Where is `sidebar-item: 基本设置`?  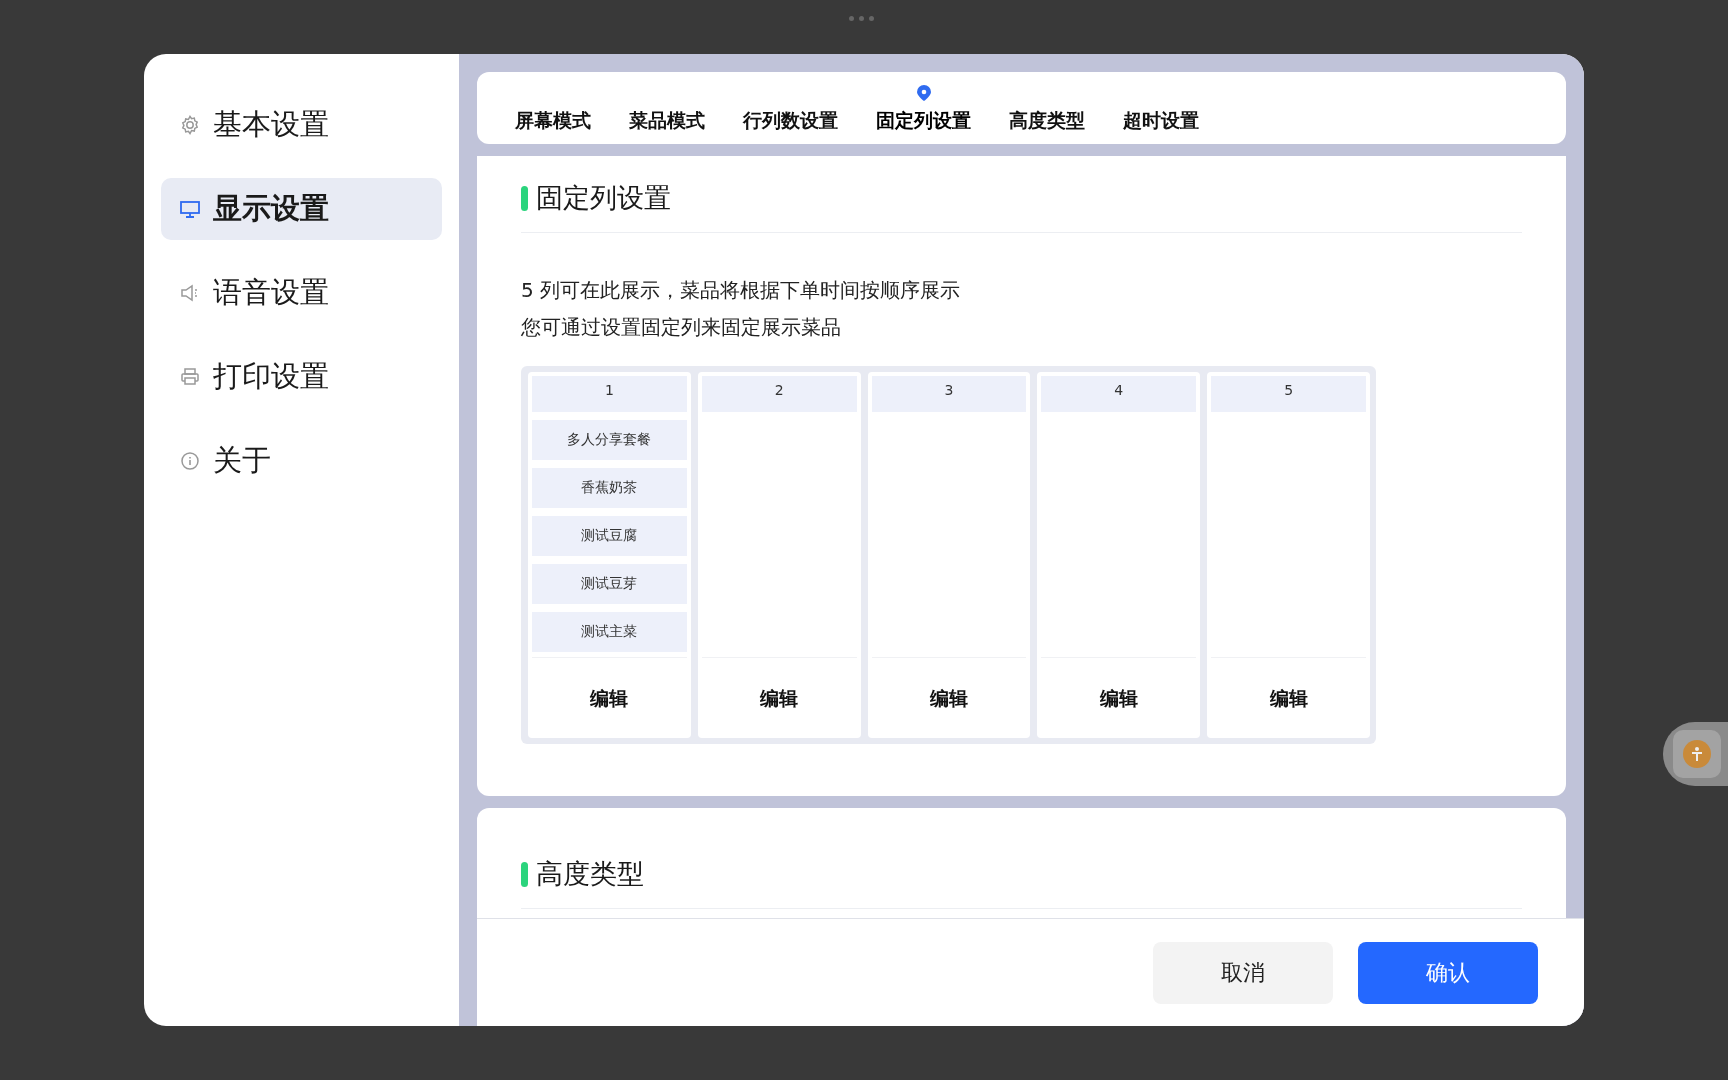 sidebar-item: 基本设置 is located at coordinates (301, 125).